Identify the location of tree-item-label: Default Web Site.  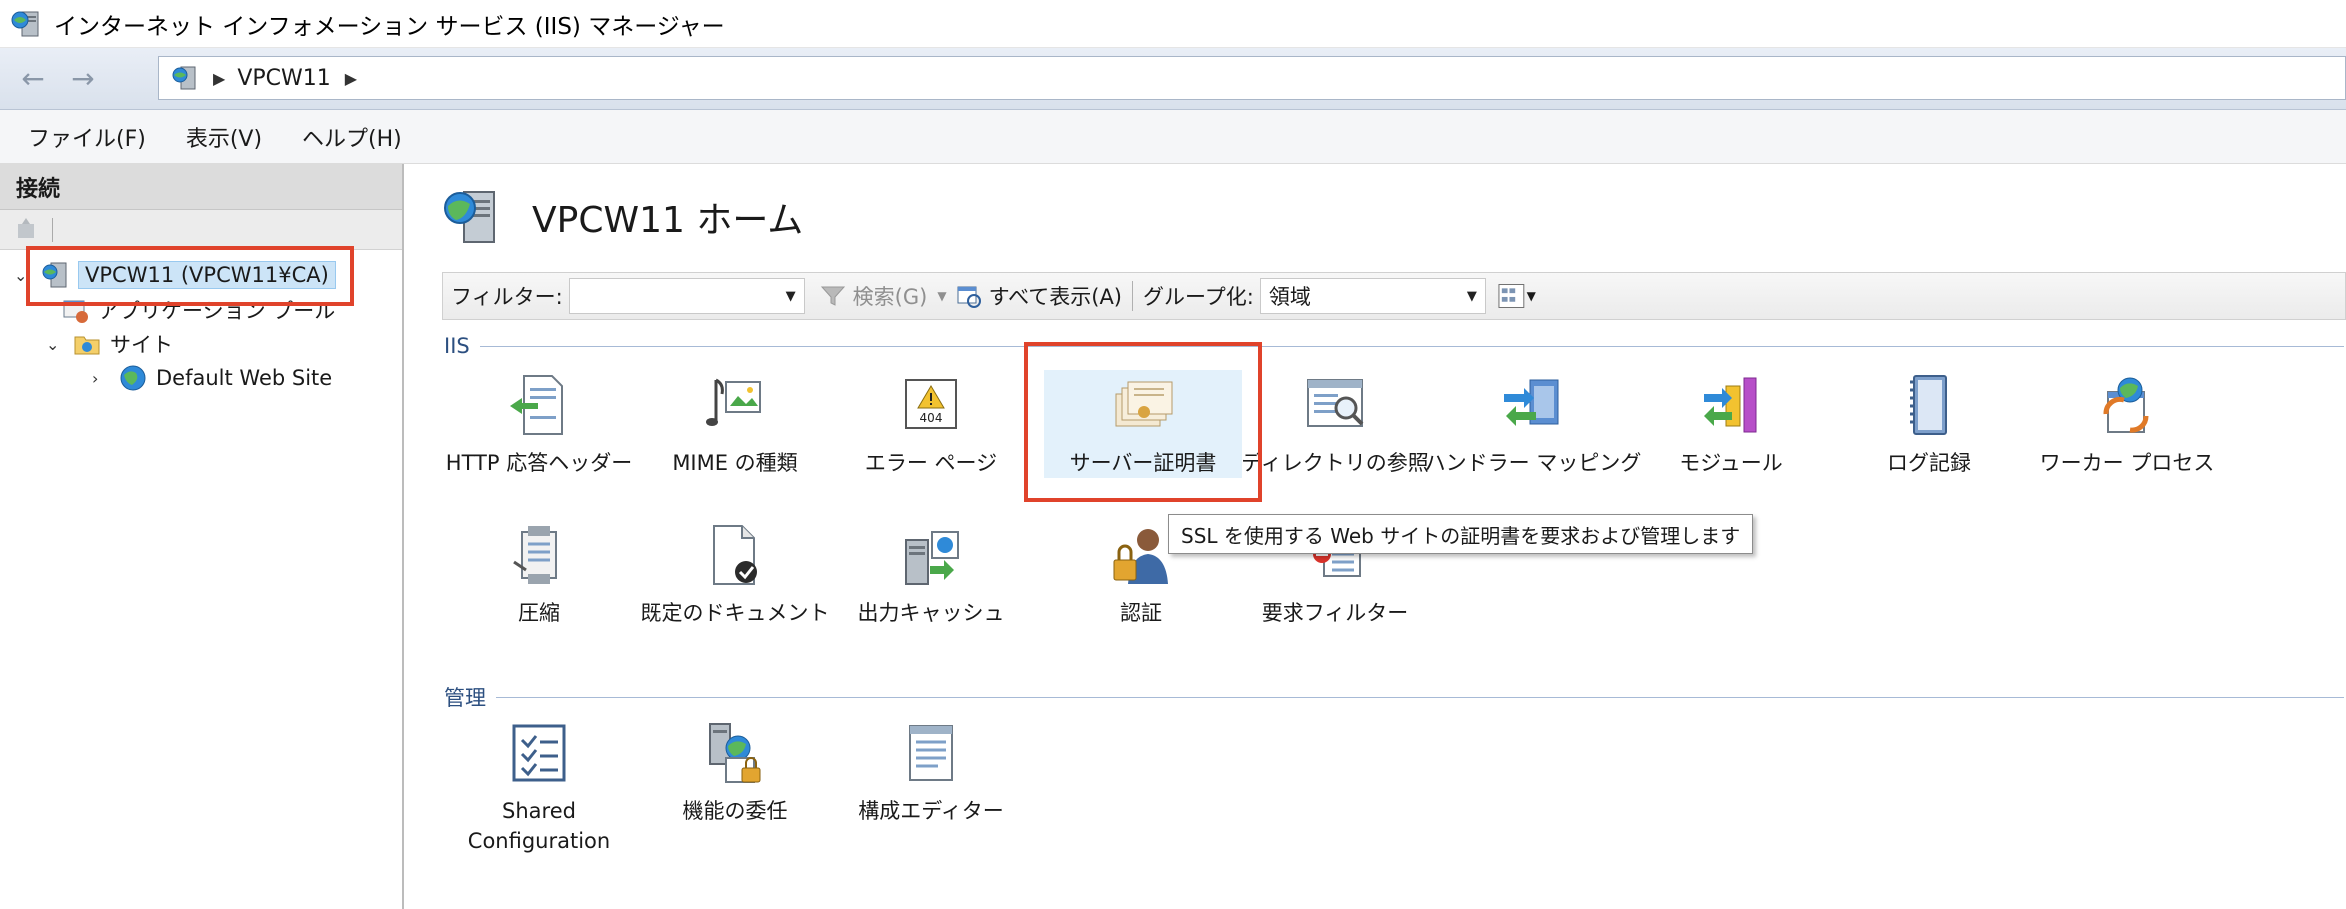
(244, 378).